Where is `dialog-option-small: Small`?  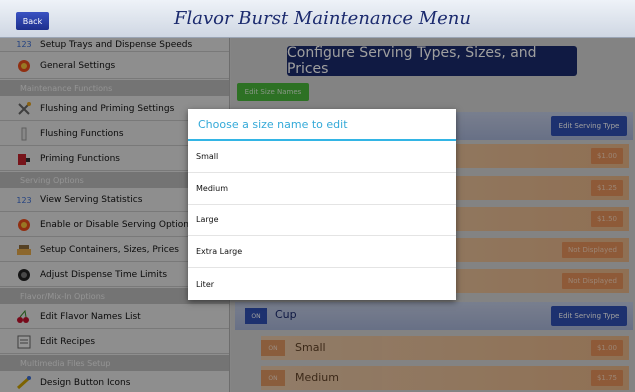
dialog-option-small: Small is located at coordinates (322, 157).